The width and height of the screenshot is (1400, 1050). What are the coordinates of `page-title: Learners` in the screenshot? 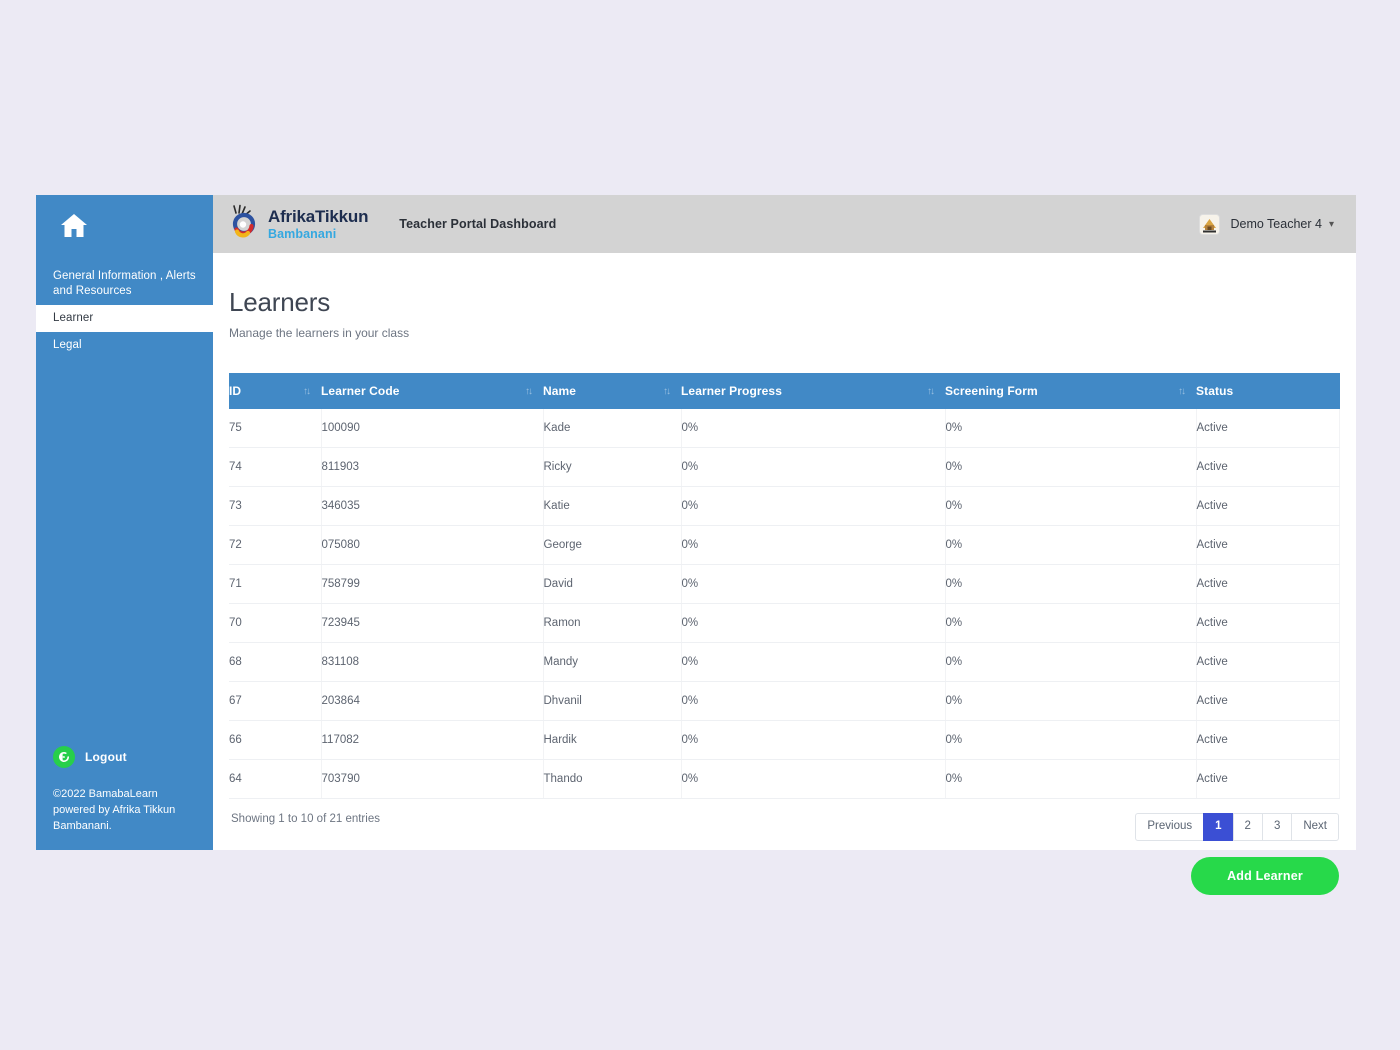 It's located at (280, 302).